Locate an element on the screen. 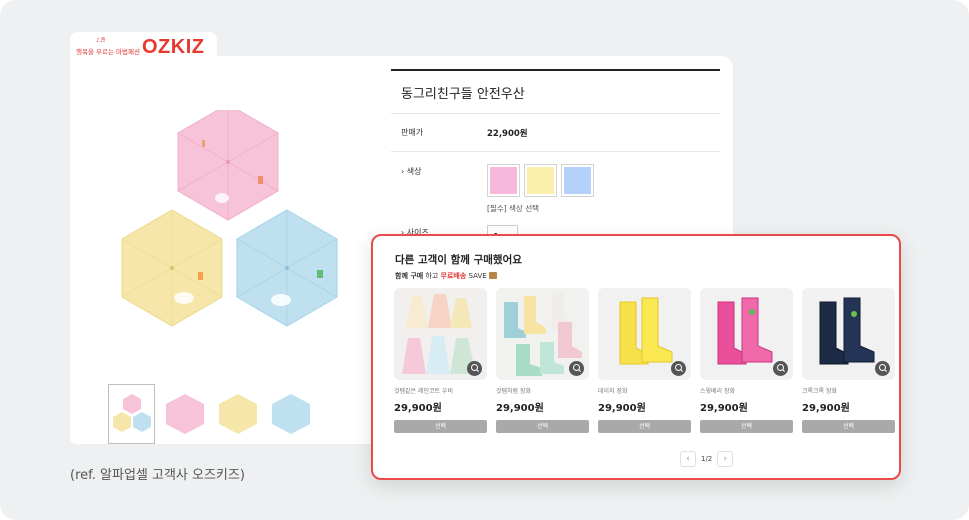 The height and width of the screenshot is (520, 969). price-label: 판매가 is located at coordinates (412, 132).